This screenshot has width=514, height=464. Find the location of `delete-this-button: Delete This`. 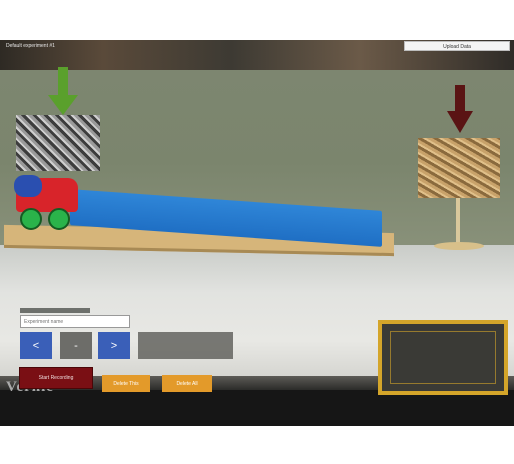

delete-this-button: Delete This is located at coordinates (126, 383).